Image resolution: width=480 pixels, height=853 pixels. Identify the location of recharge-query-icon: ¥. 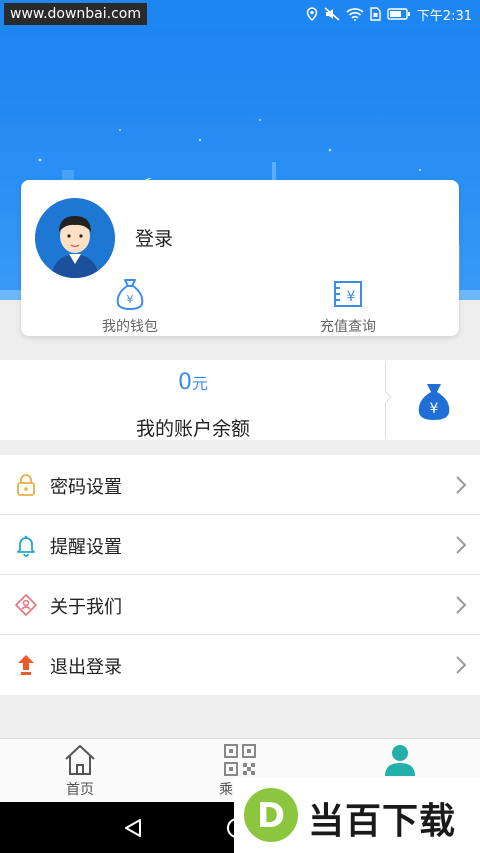
(348, 294).